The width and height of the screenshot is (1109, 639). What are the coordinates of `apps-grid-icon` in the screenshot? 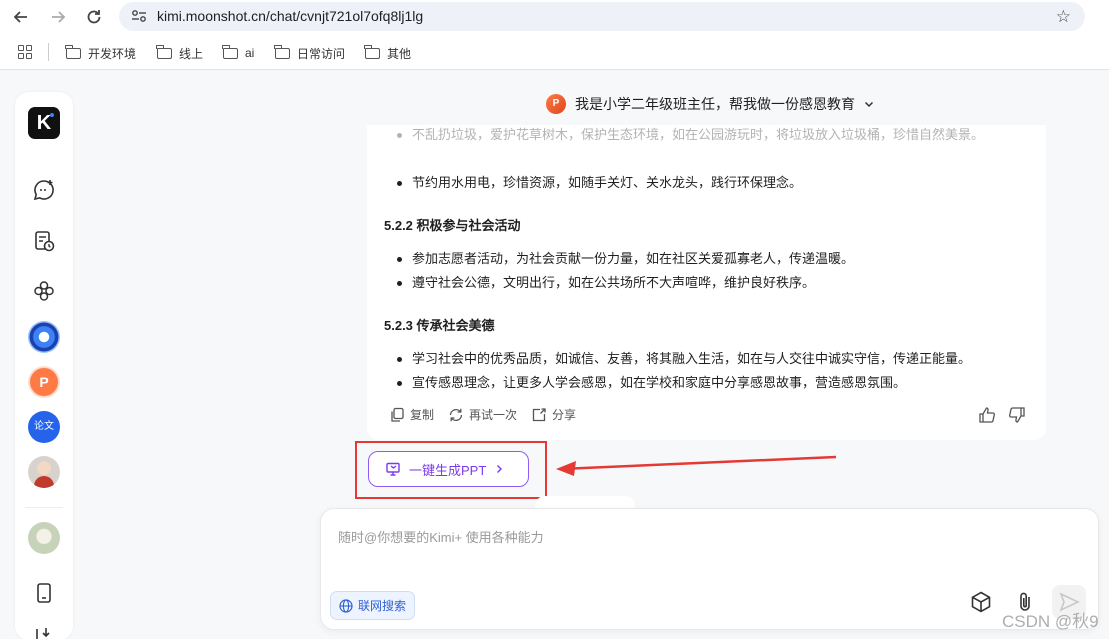 It's located at (25, 52).